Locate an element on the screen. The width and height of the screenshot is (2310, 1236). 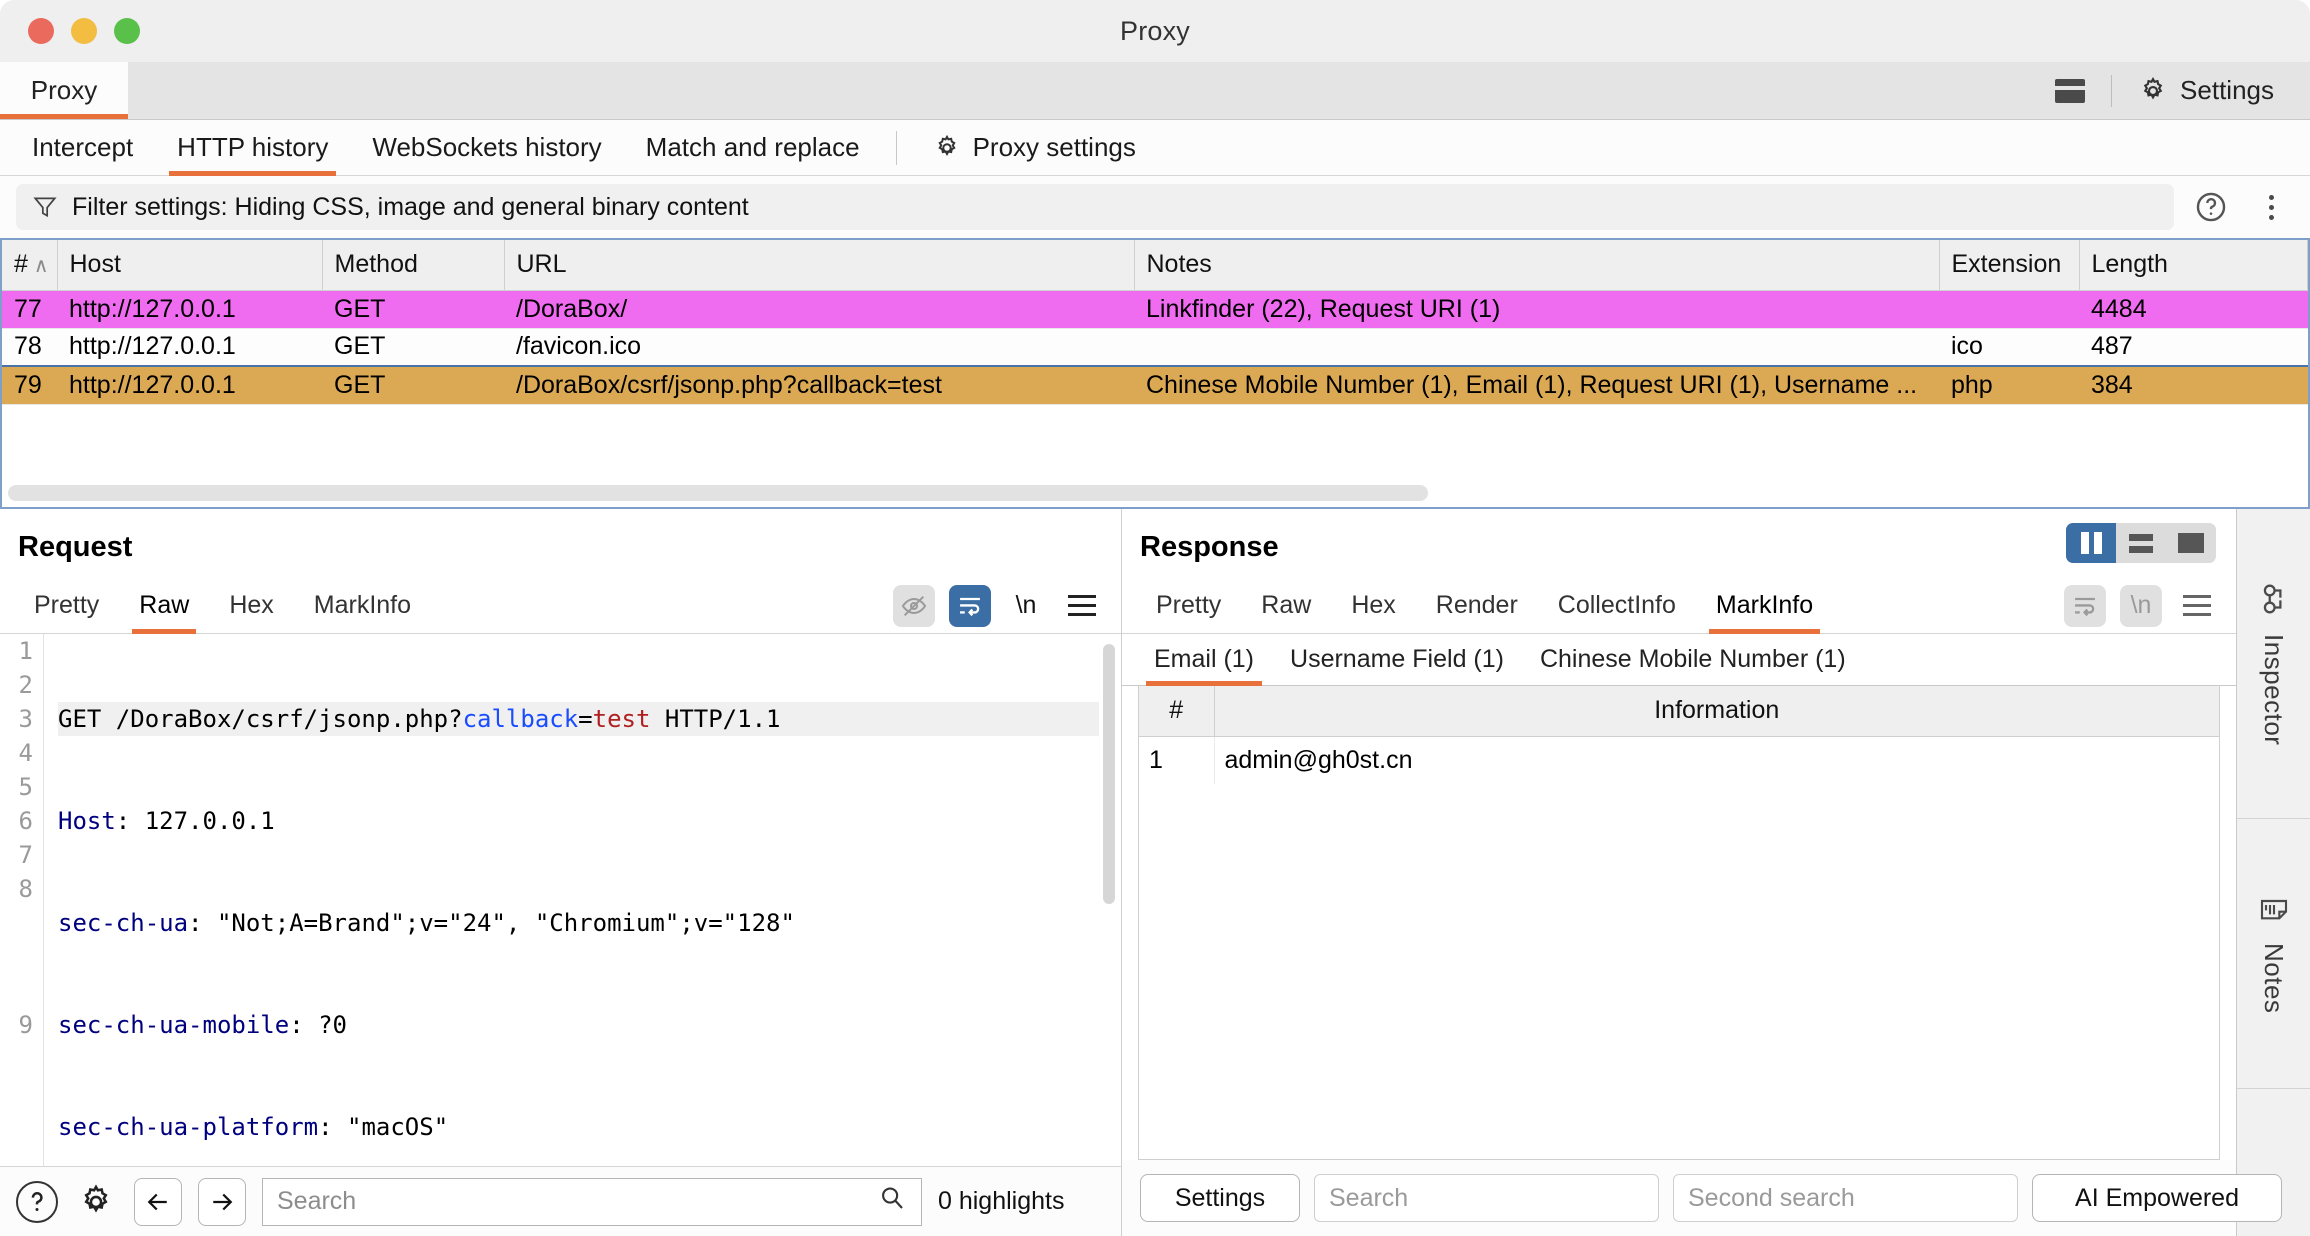
line-number: 2 is located at coordinates (25, 685).